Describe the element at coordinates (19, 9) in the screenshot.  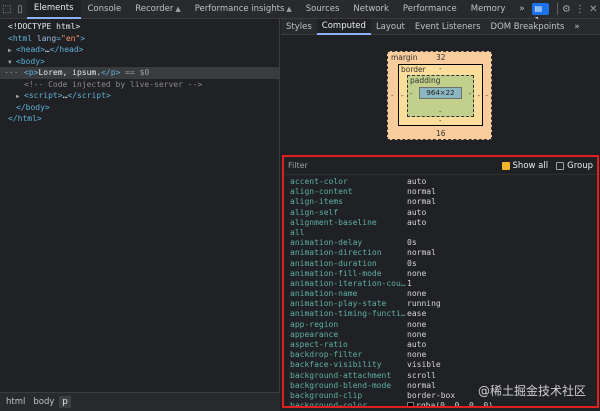
I see `device-toolbar-icon: ▯` at that location.